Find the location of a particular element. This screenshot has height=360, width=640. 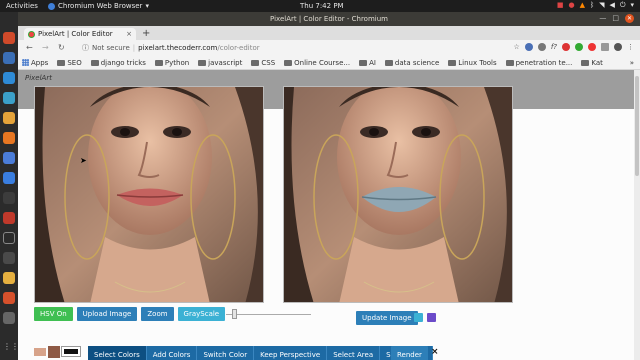

trash-icon is located at coordinates (9, 318).